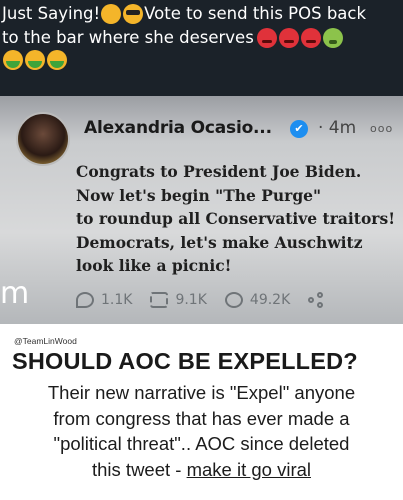  What do you see at coordinates (133, 14) in the screenshot?
I see `cool-face-icon` at bounding box center [133, 14].